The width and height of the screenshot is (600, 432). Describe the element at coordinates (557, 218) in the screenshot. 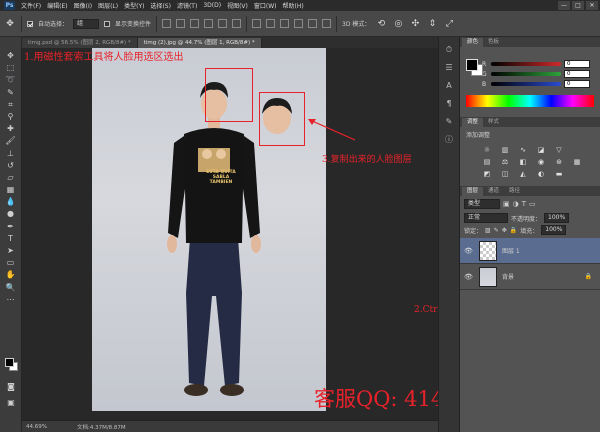

I see `opacity-input: 100%` at that location.